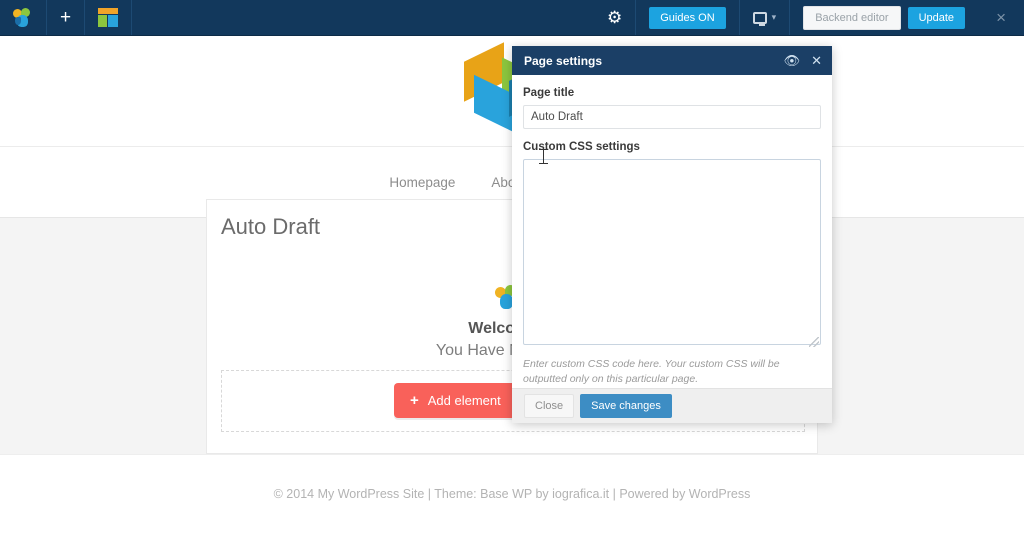 The height and width of the screenshot is (554, 1024). I want to click on gear-icon: ⚙, so click(614, 17).